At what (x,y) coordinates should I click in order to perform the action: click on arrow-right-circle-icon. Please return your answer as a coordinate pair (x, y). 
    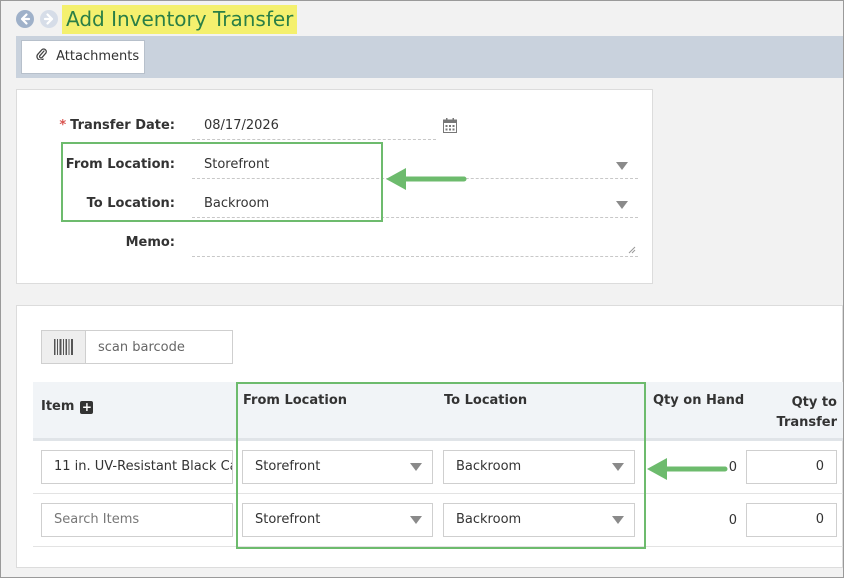
    Looking at the image, I should click on (49, 19).